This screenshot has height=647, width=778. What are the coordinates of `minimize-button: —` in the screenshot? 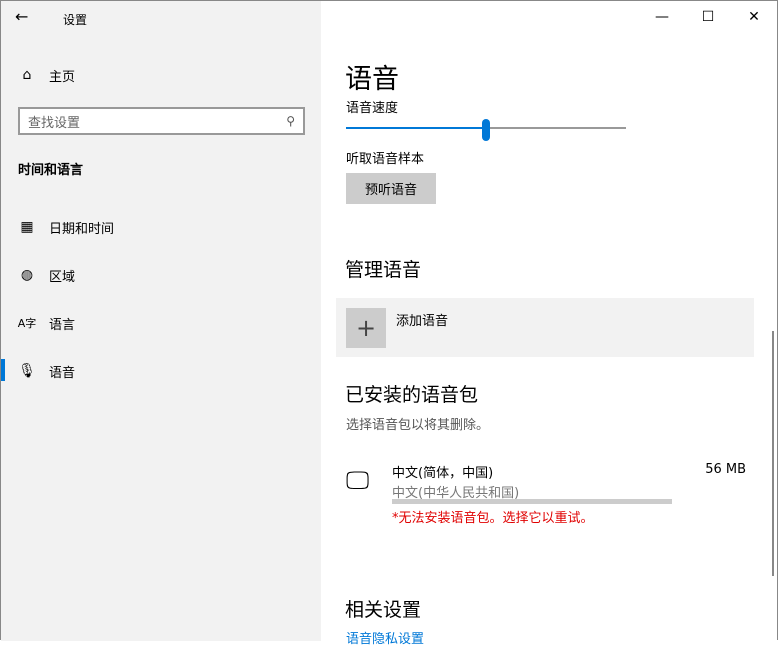 It's located at (662, 17).